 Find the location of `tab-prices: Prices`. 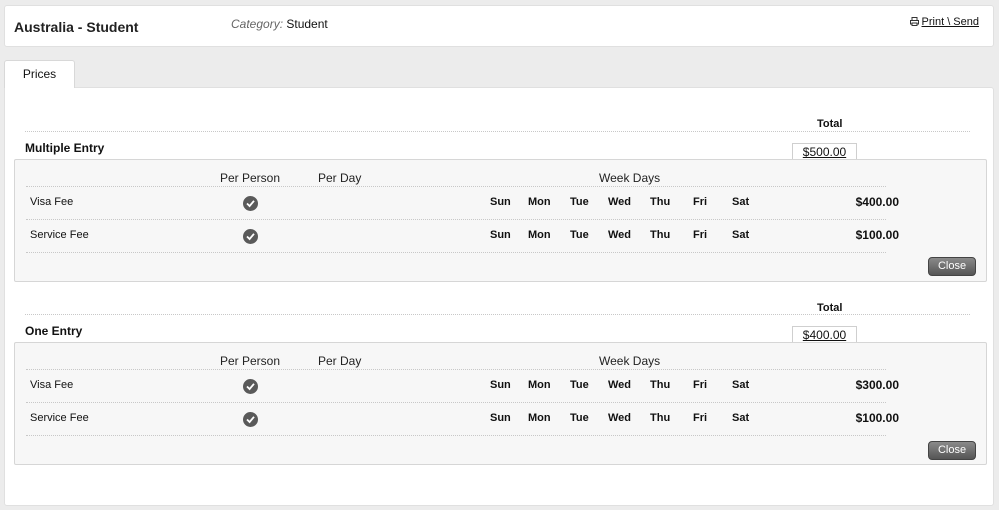

tab-prices: Prices is located at coordinates (39, 74).